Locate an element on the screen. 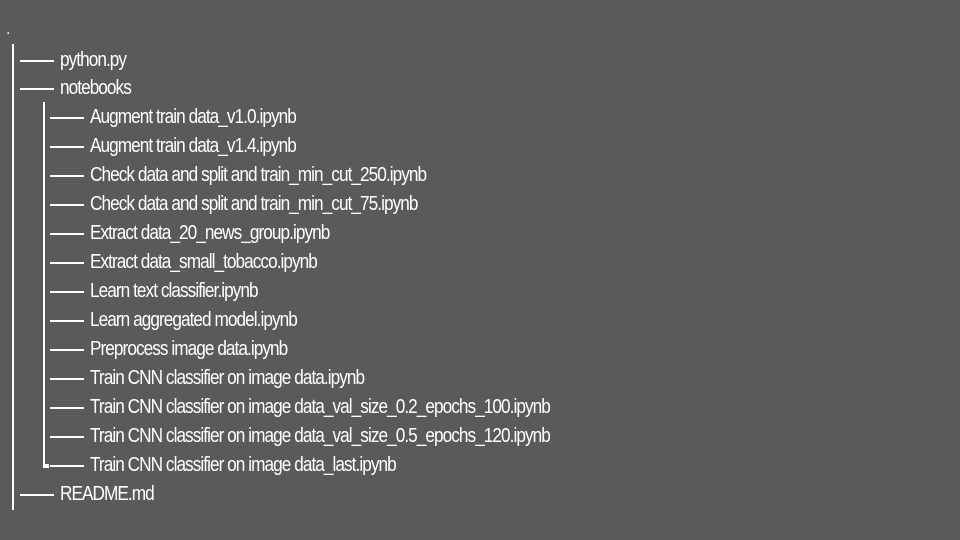  tree-item-label: Train CNN classifier on image data.ipynb is located at coordinates (227, 378).